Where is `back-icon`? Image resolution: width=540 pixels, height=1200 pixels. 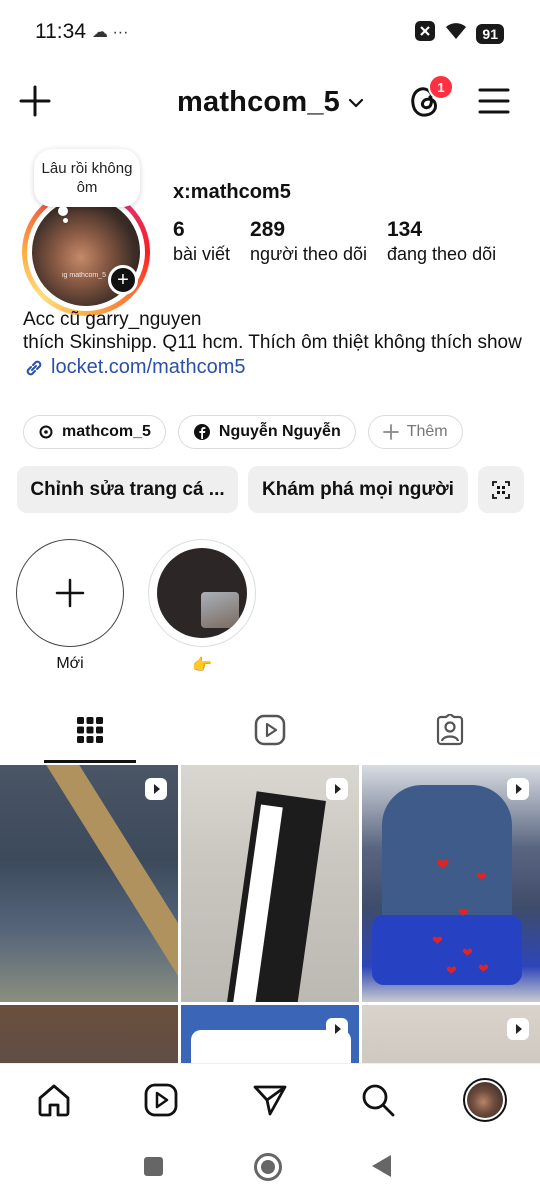 back-icon is located at coordinates (381, 1166).